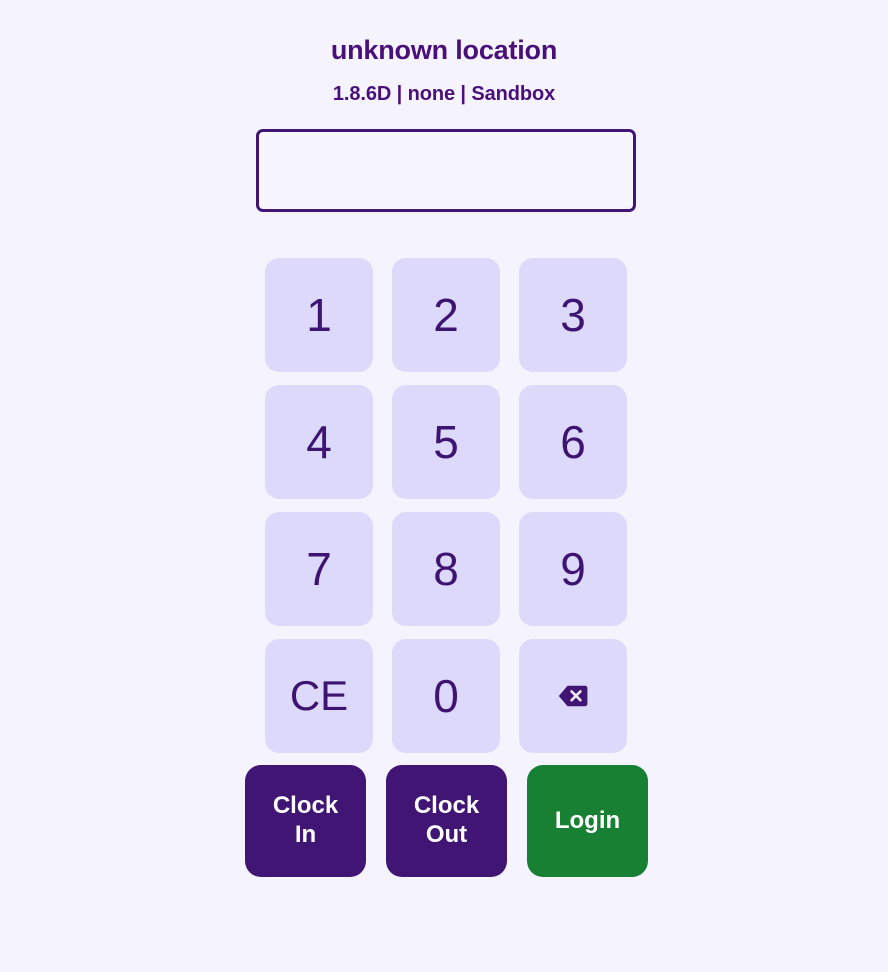  I want to click on header: unknown location 1.8.6D | none | Sandbox, so click(444, 52).